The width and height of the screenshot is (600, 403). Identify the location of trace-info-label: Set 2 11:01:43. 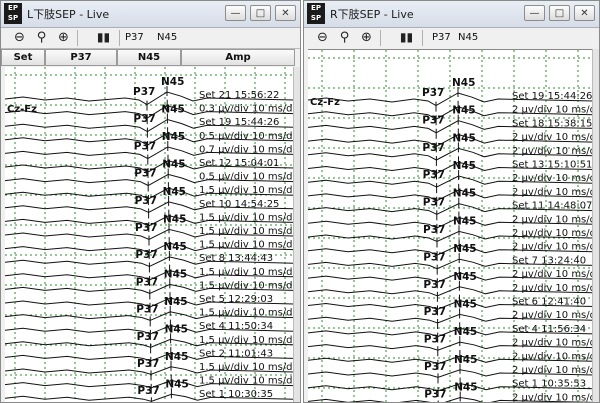
(236, 353).